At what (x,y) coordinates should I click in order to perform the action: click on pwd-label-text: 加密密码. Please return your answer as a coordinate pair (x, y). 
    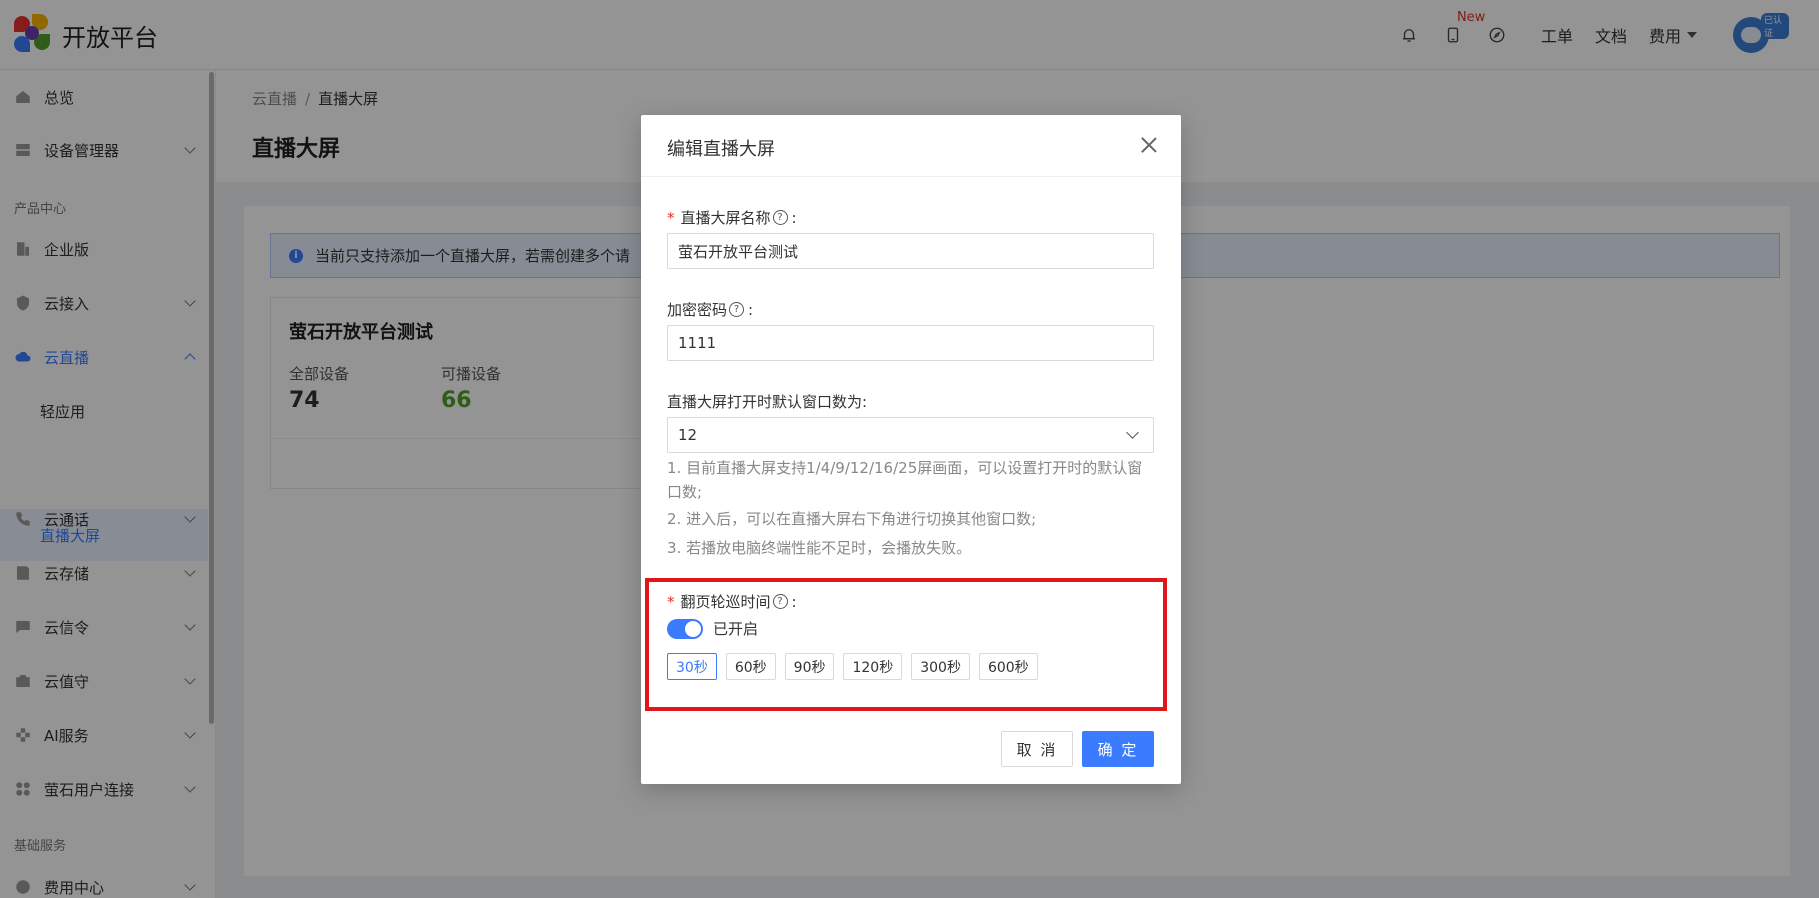
    Looking at the image, I should click on (697, 310).